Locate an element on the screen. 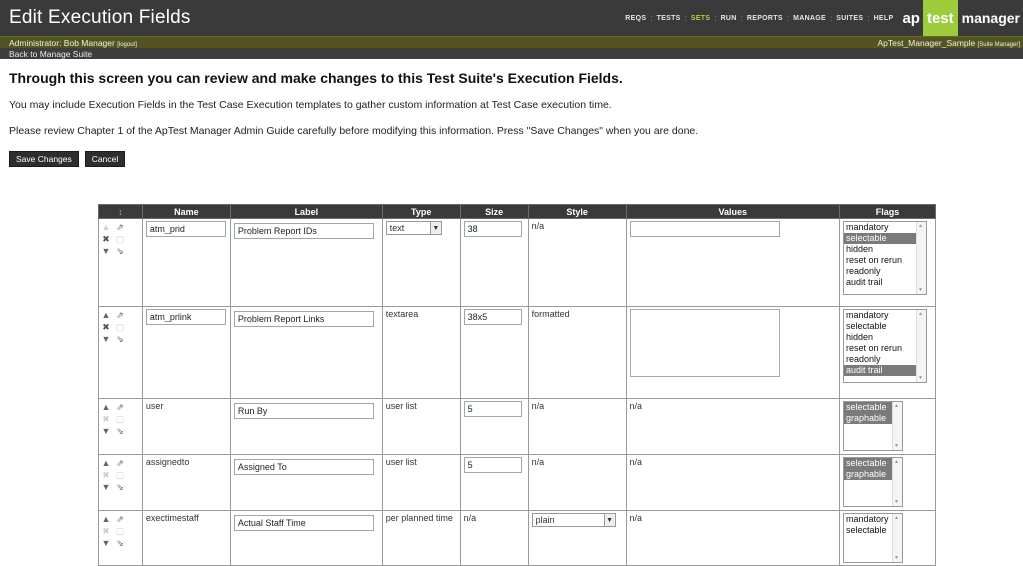  sort-header-icon: ↕ is located at coordinates (120, 211).